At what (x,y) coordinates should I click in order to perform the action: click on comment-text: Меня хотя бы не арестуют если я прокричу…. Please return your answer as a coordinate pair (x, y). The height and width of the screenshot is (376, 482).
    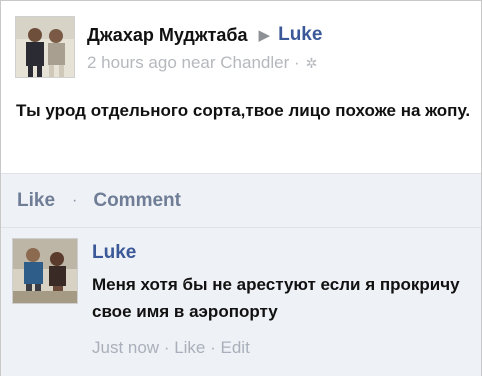
    Looking at the image, I should click on (276, 298).